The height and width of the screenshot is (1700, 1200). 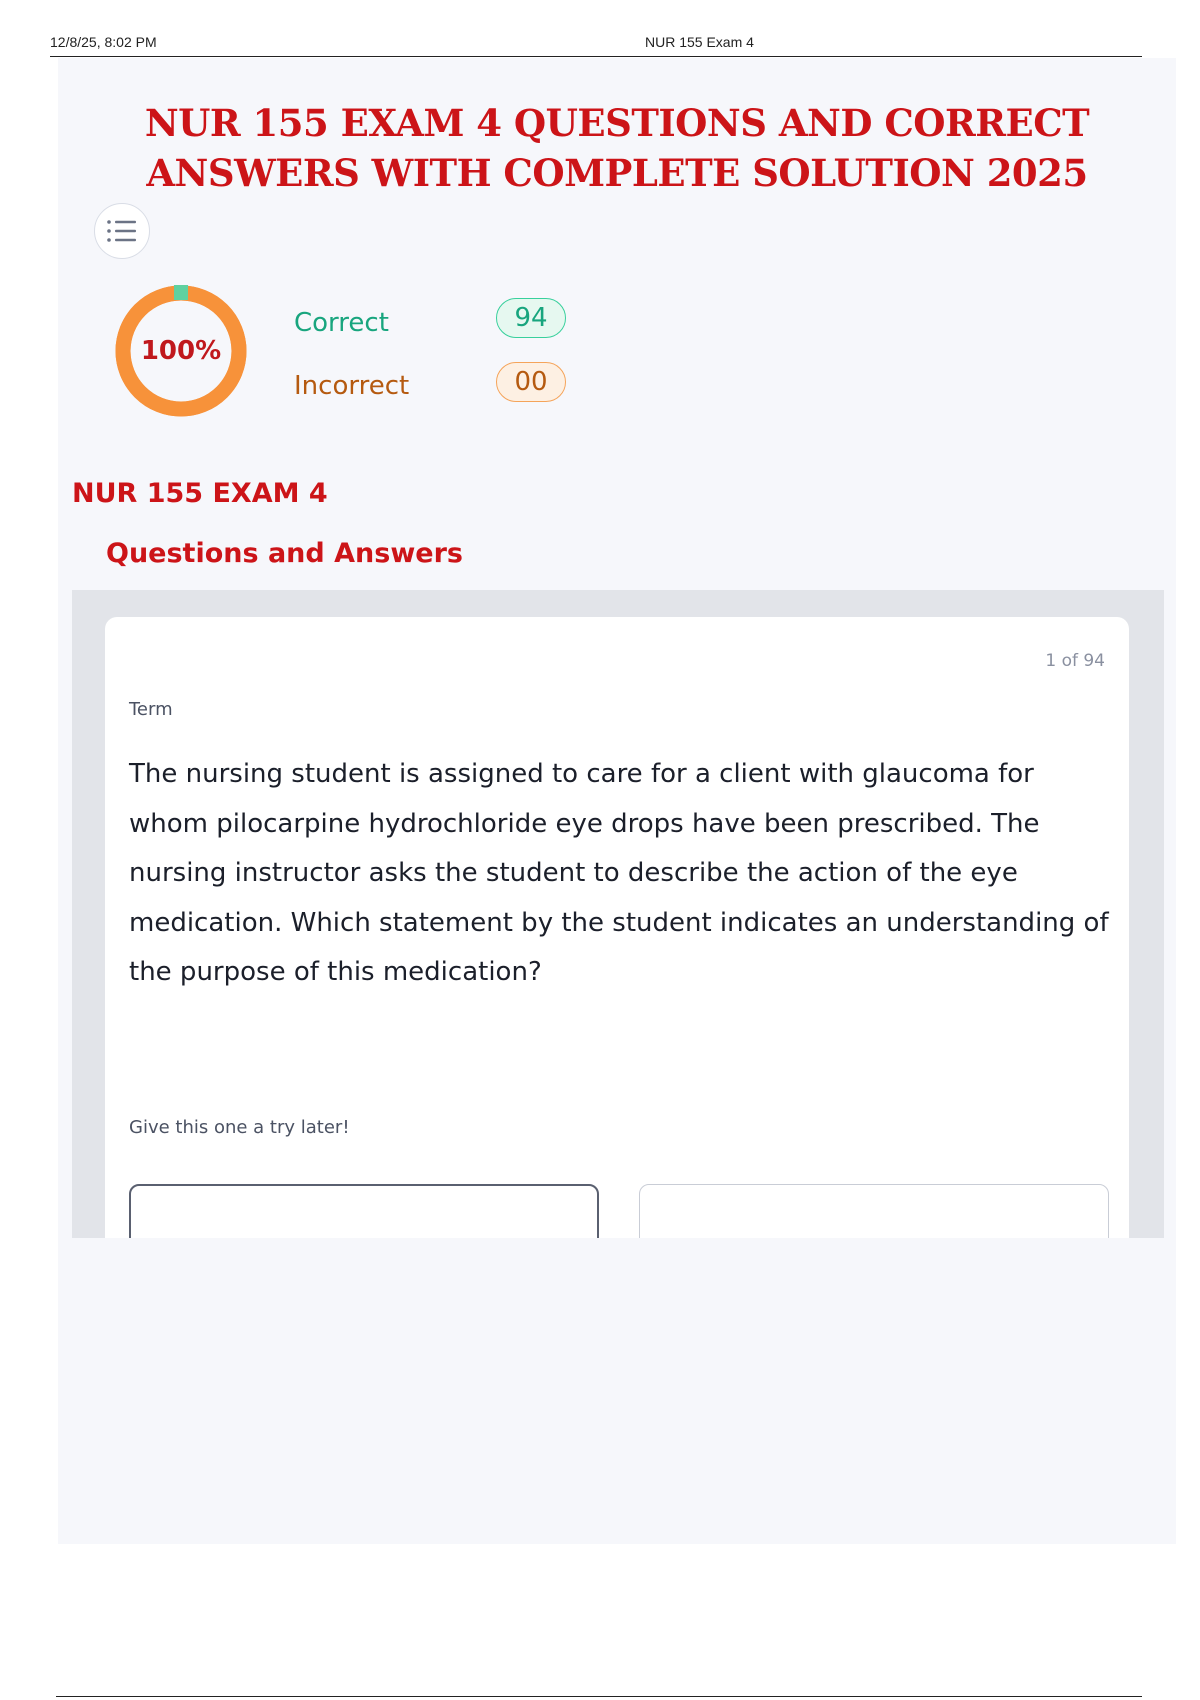 I want to click on page-title-line-2: ANSWERS WITH COMPLETE SOLUTION 2025, so click(x=617, y=173).